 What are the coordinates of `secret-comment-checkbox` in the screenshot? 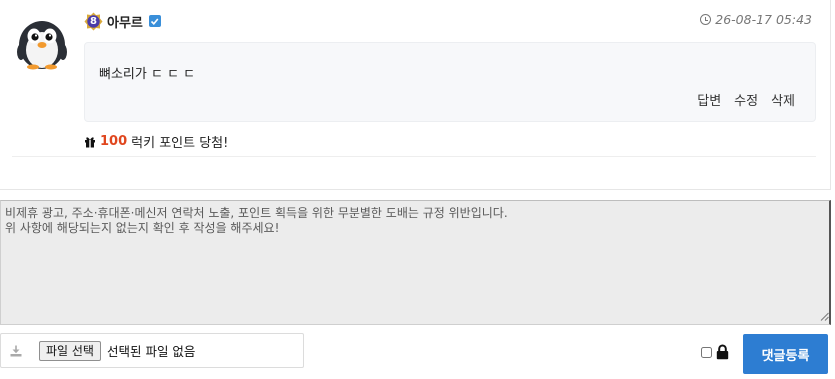 It's located at (706, 352).